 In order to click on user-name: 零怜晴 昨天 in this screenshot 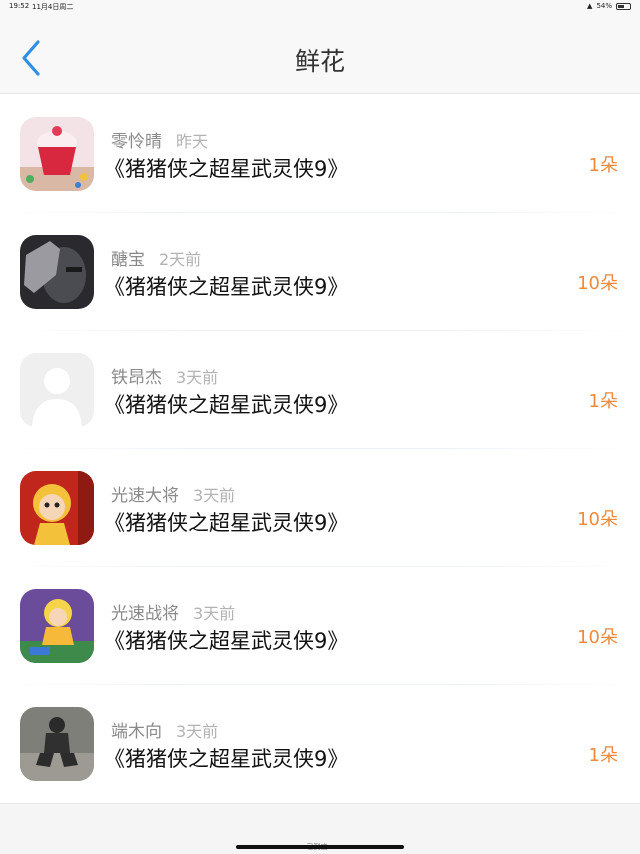, I will do `click(160, 142)`.